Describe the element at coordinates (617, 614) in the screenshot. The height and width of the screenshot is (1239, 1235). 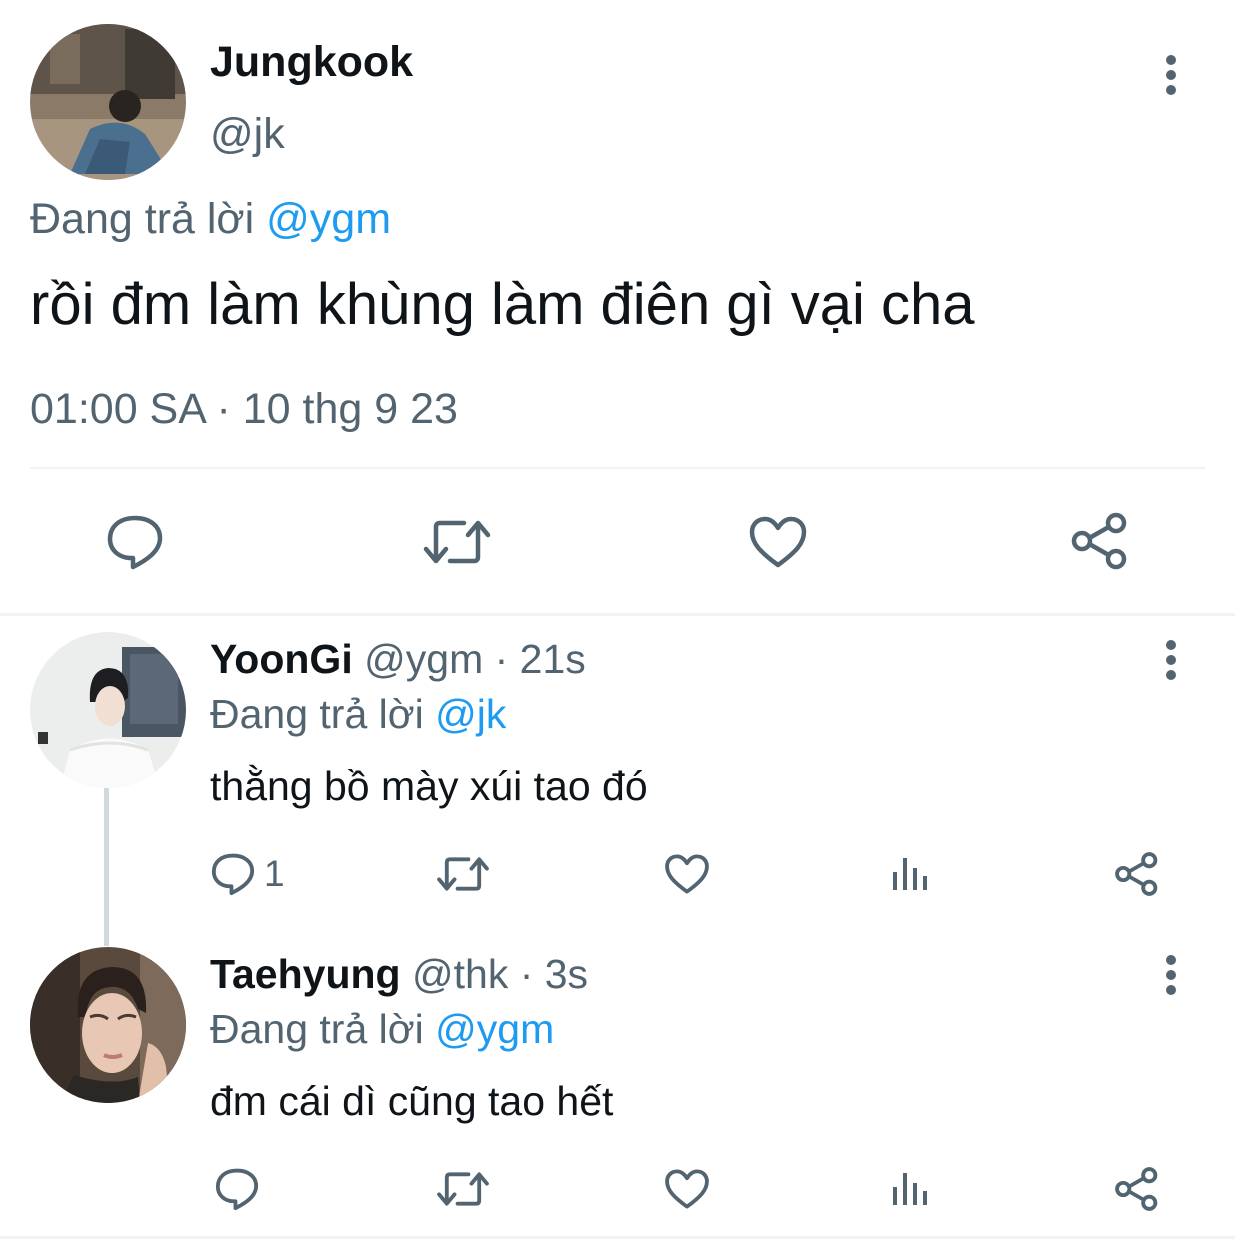
I see `section-divider` at that location.